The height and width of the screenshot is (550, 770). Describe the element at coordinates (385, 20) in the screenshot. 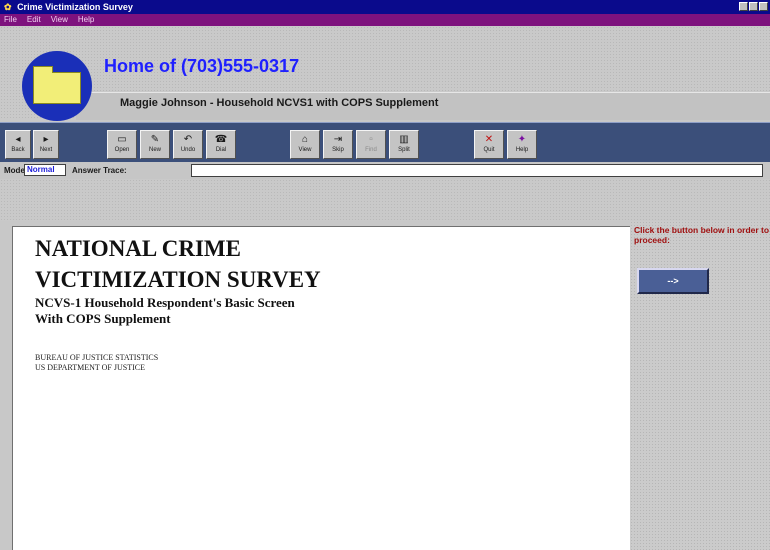

I see `menu-bar: File Edit View Help` at that location.